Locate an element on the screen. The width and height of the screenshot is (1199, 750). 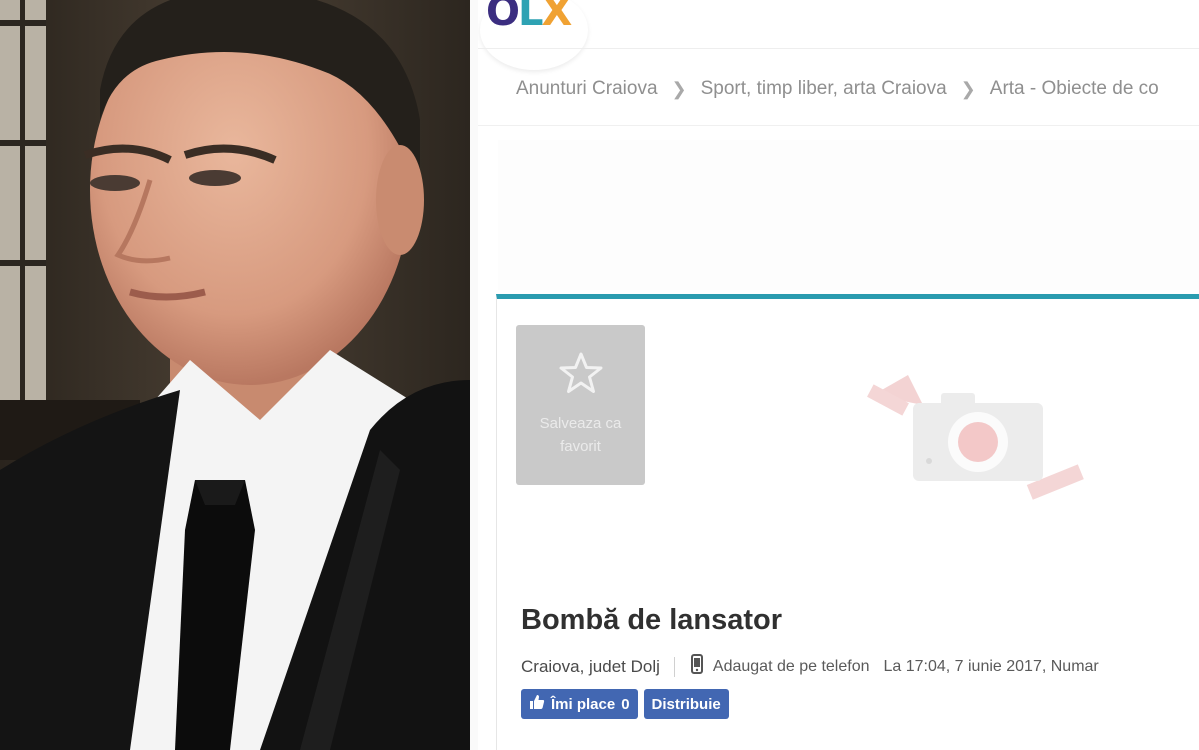
facebook-share-button: Distribuie is located at coordinates (686, 704).